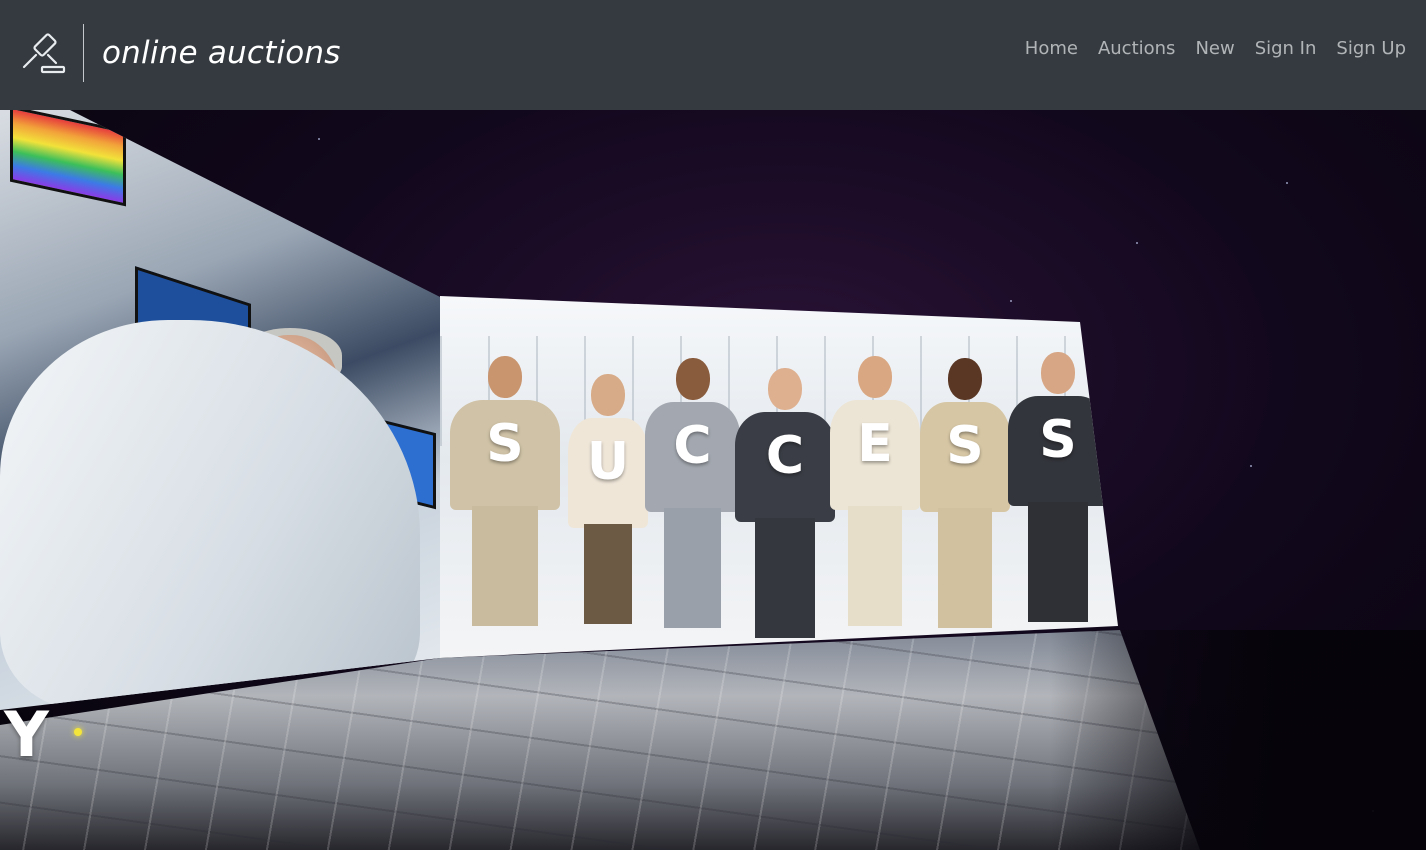 Image resolution: width=1426 pixels, height=850 pixels. What do you see at coordinates (44, 53) in the screenshot?
I see `gavel-icon` at bounding box center [44, 53].